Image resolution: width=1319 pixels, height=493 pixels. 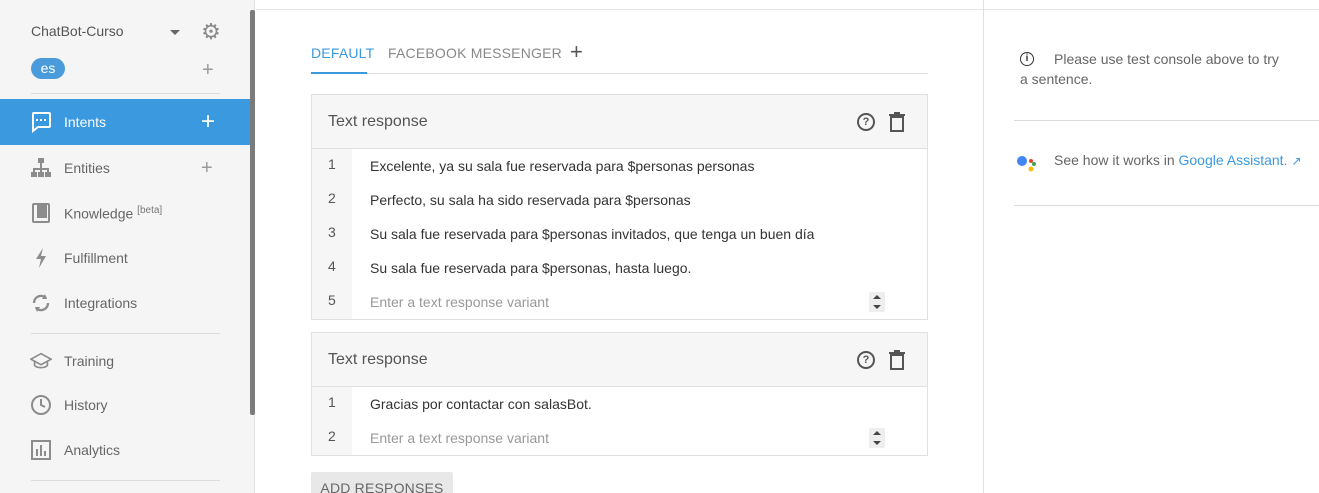 I want to click on response-tabs: DEFAULT FACEBOOK MESSENGER +, so click(x=619, y=54).